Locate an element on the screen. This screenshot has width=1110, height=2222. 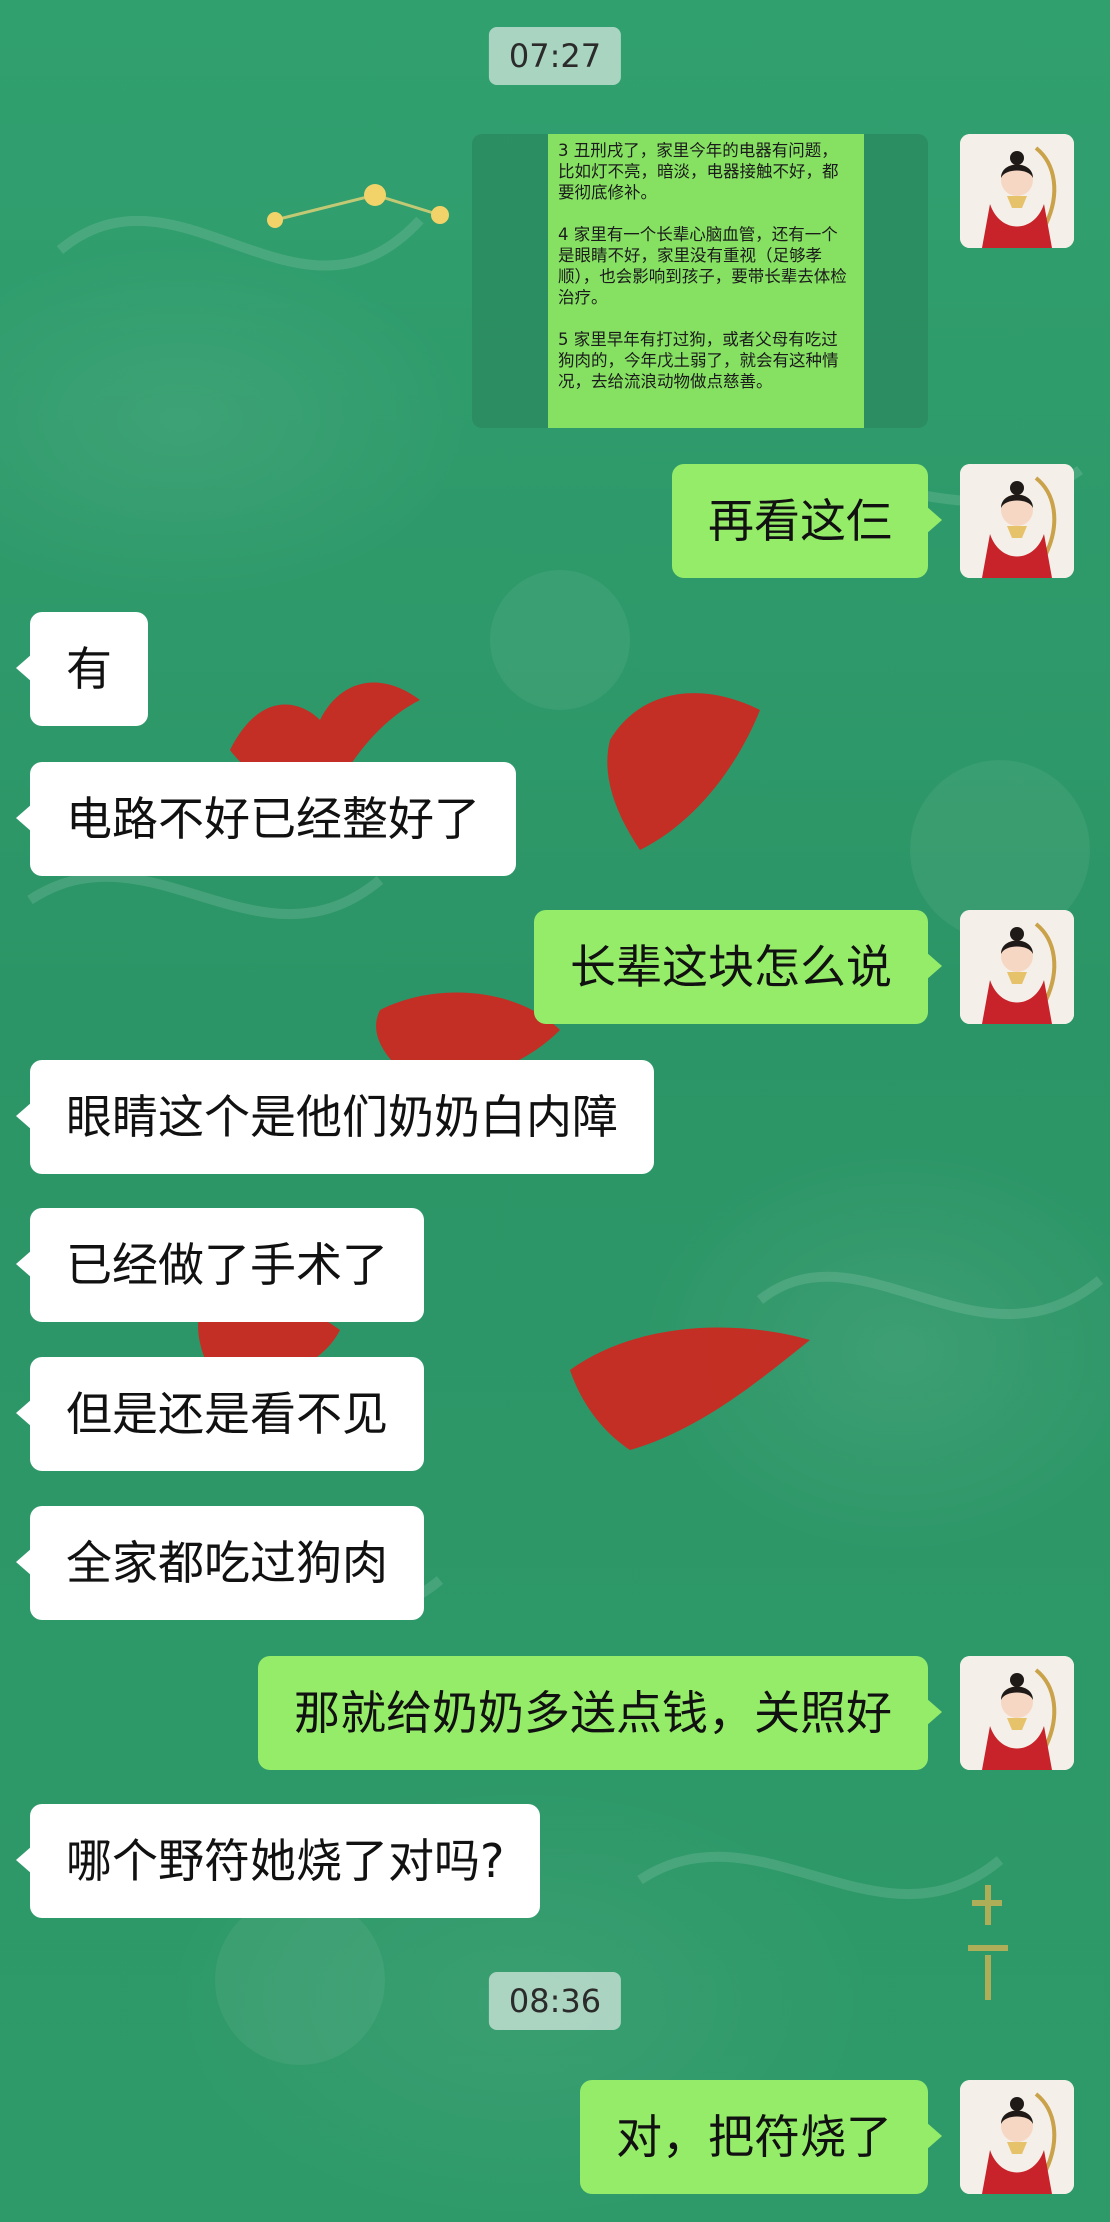
message-bubble-incoming: 电路不好已经整好了 is located at coordinates (266, 819).